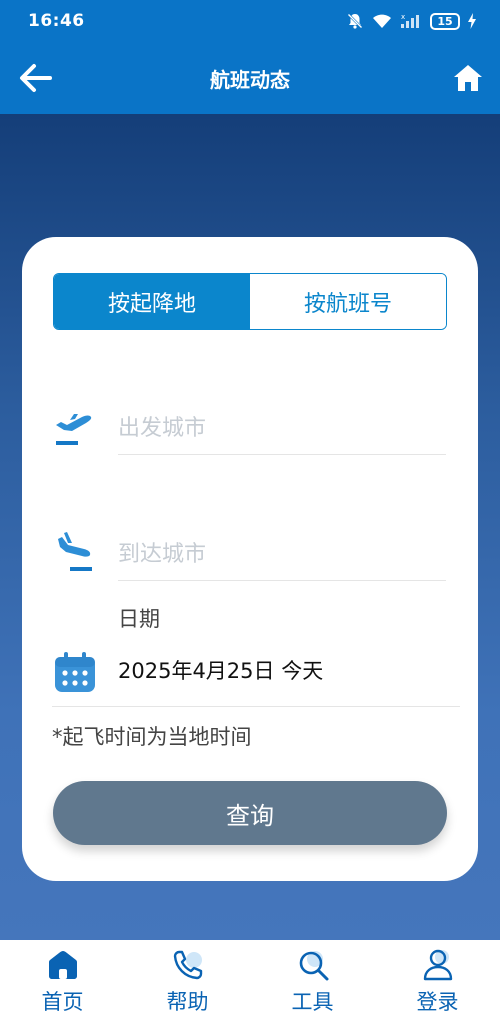  I want to click on landing-icon, so click(75, 551).